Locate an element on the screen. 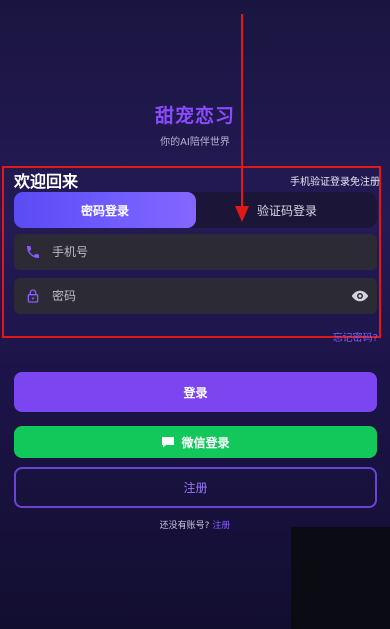 Image resolution: width=390 pixels, height=629 pixels. app-title: 甜宠恋习 is located at coordinates (194, 116).